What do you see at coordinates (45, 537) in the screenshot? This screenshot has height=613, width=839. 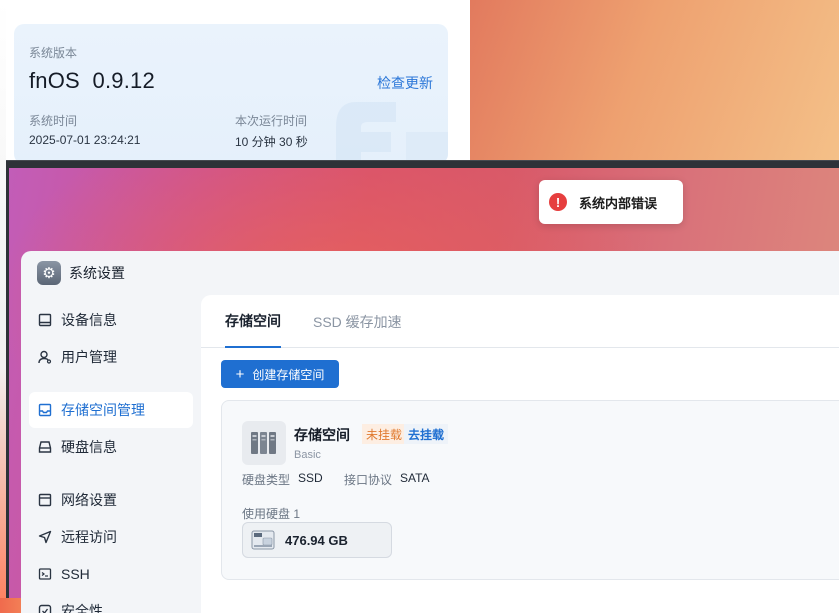 I see `remote-icon` at bounding box center [45, 537].